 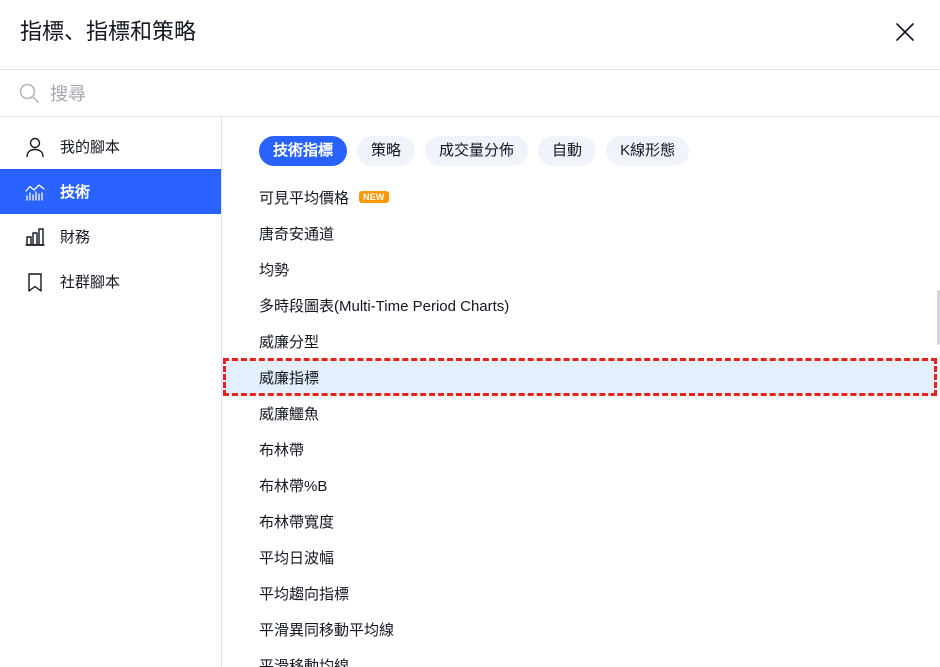 What do you see at coordinates (293, 486) in the screenshot?
I see `indicator-name: 布林帶%B` at bounding box center [293, 486].